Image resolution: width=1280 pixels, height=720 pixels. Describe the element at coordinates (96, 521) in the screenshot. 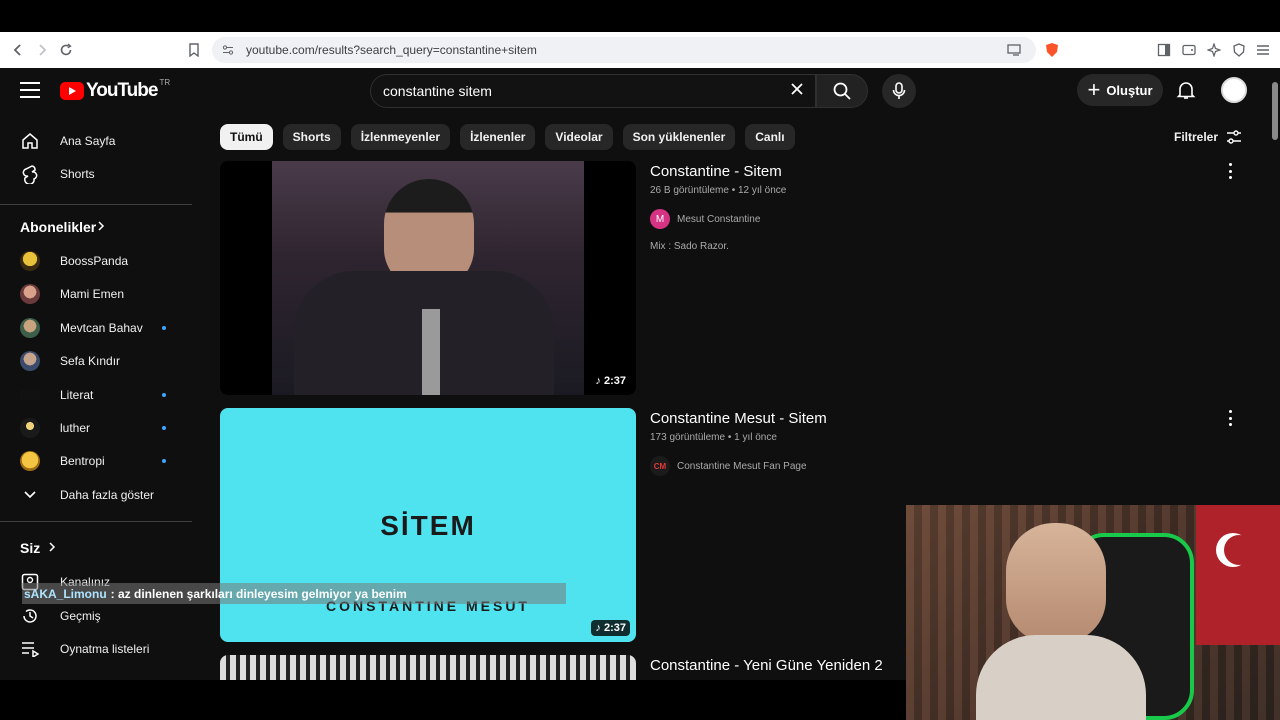

I see `sidebar-divider` at that location.